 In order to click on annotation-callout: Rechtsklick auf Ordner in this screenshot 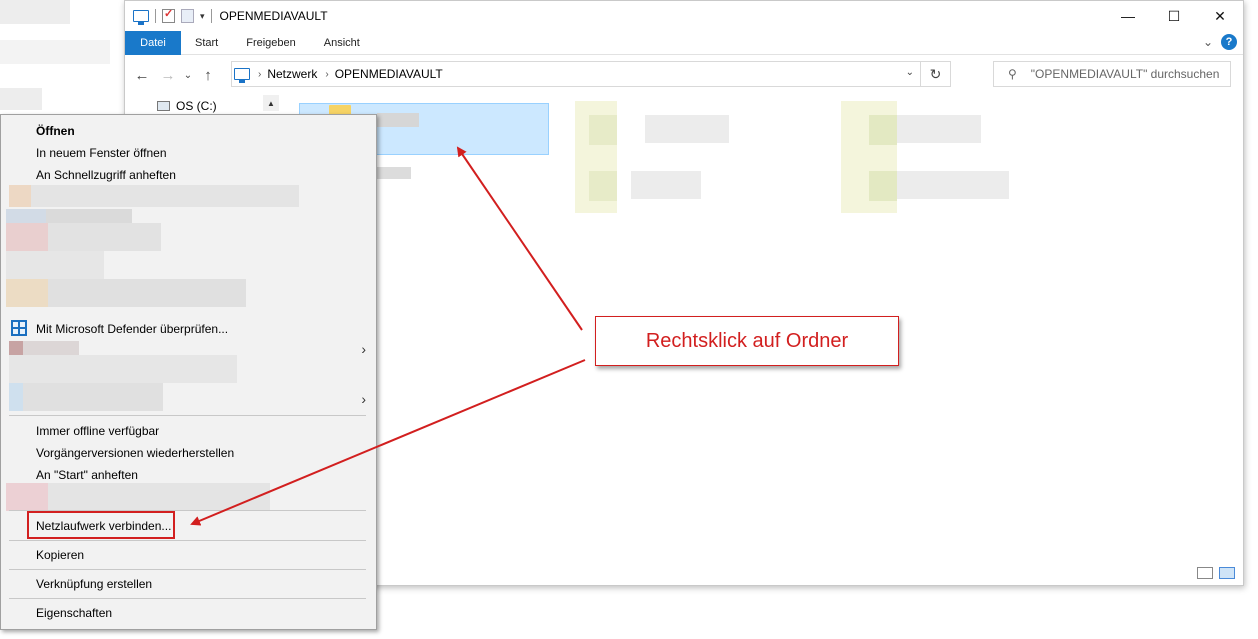, I will do `click(747, 341)`.